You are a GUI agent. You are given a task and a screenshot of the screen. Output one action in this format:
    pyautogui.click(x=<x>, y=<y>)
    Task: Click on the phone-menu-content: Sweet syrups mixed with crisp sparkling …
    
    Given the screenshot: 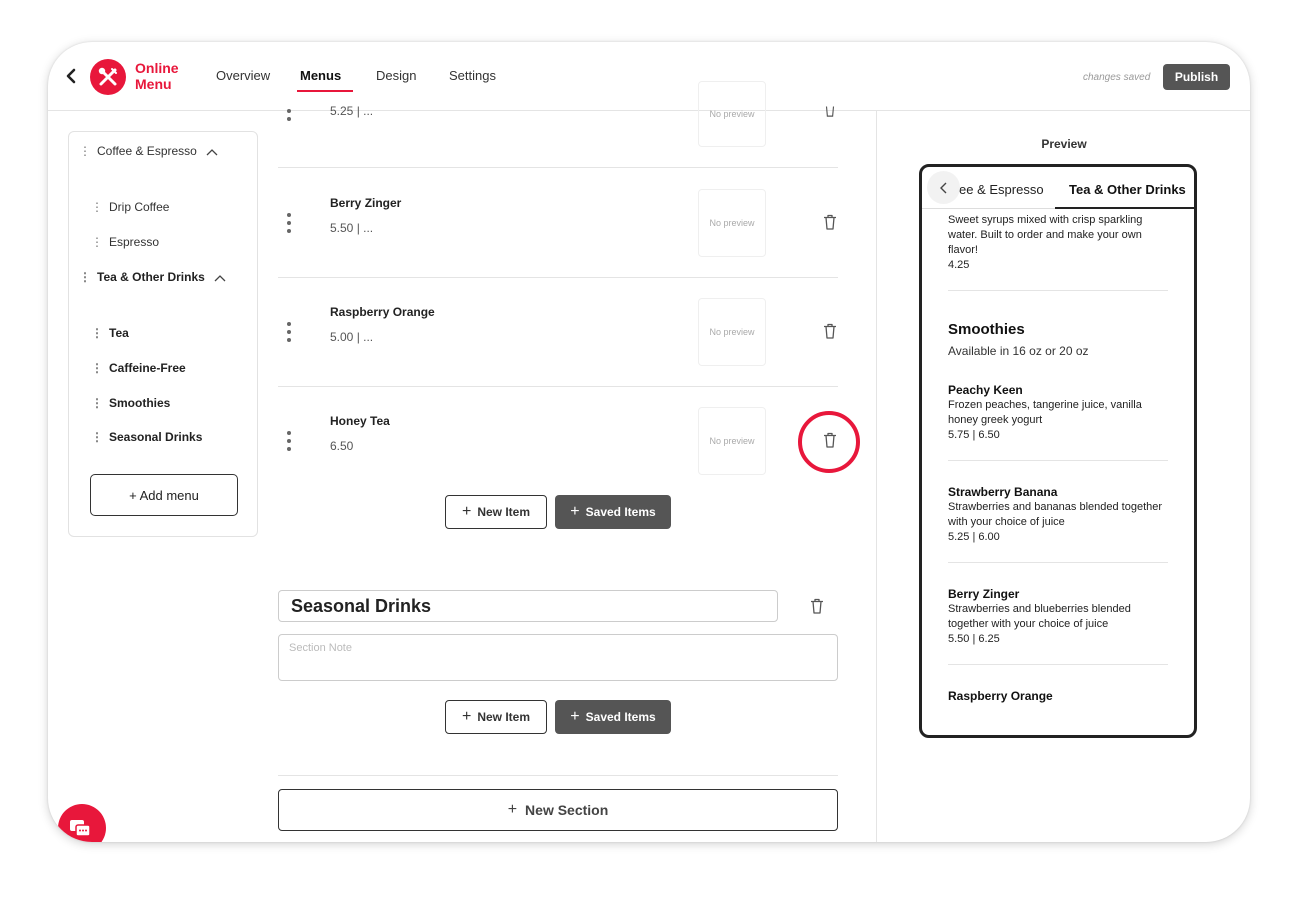 What is the action you would take?
    pyautogui.click(x=1060, y=472)
    